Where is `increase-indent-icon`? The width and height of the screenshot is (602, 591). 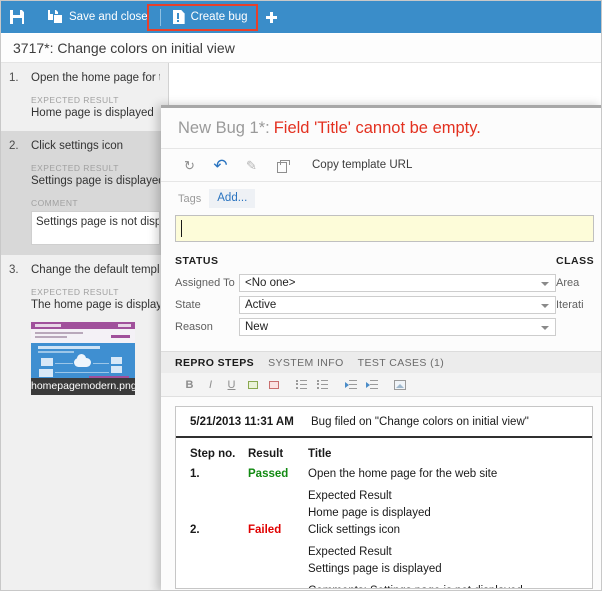 increase-indent-icon is located at coordinates (371, 385).